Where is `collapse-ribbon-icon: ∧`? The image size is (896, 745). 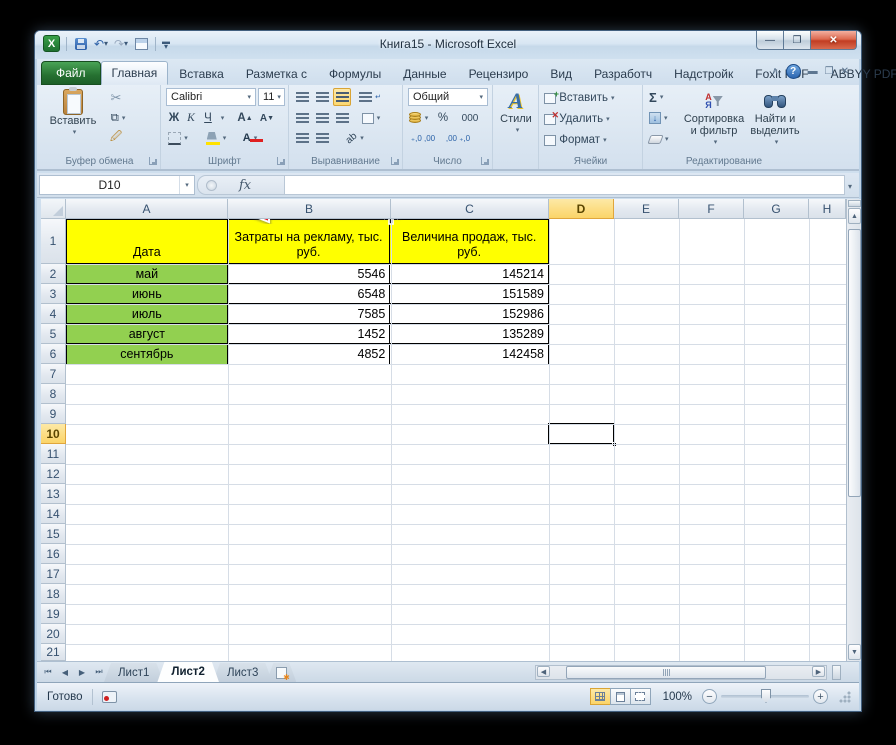
collapse-ribbon-icon: ∧ is located at coordinates (774, 71).